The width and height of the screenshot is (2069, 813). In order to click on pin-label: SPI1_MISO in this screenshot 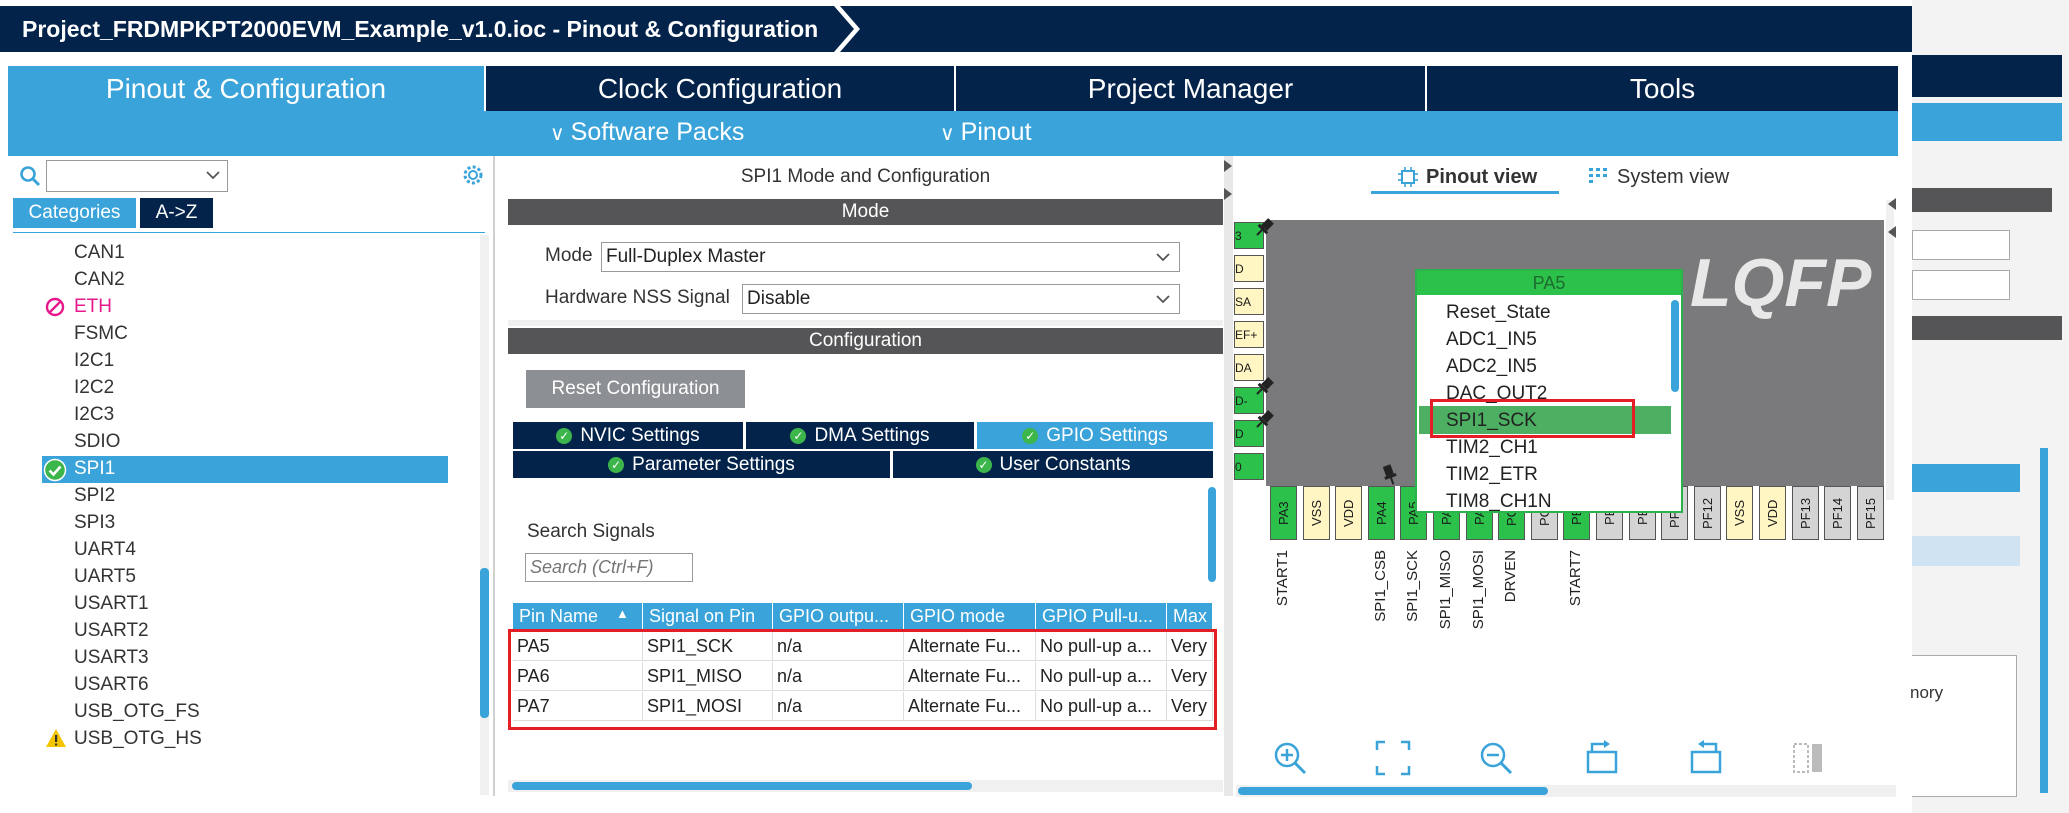, I will do `click(1445, 590)`.